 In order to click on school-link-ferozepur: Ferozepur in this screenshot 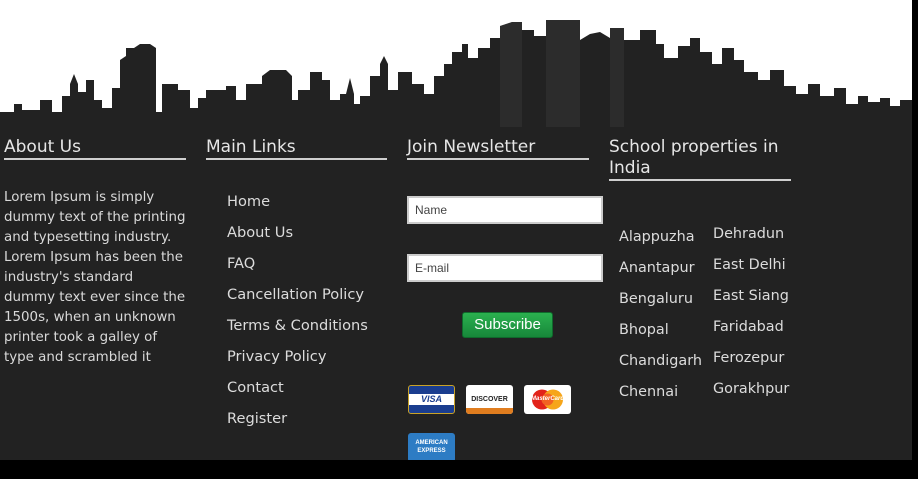, I will do `click(751, 363)`.